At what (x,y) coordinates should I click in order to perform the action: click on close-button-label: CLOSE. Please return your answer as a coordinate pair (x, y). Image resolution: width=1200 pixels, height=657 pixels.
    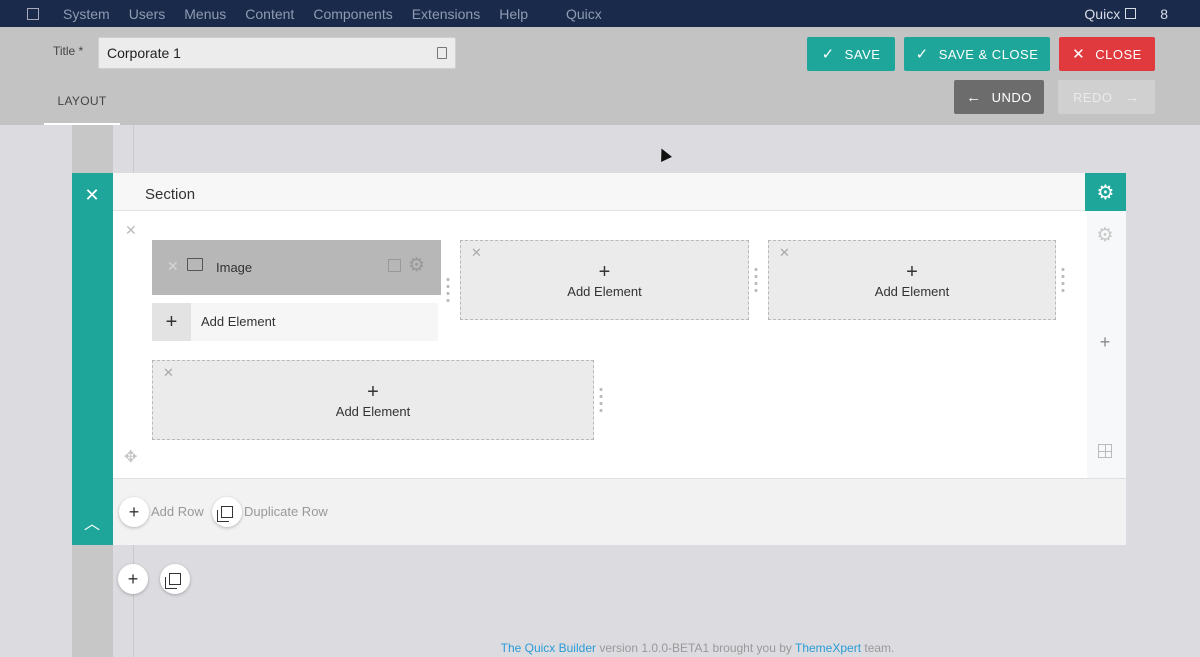
    Looking at the image, I should click on (1118, 54).